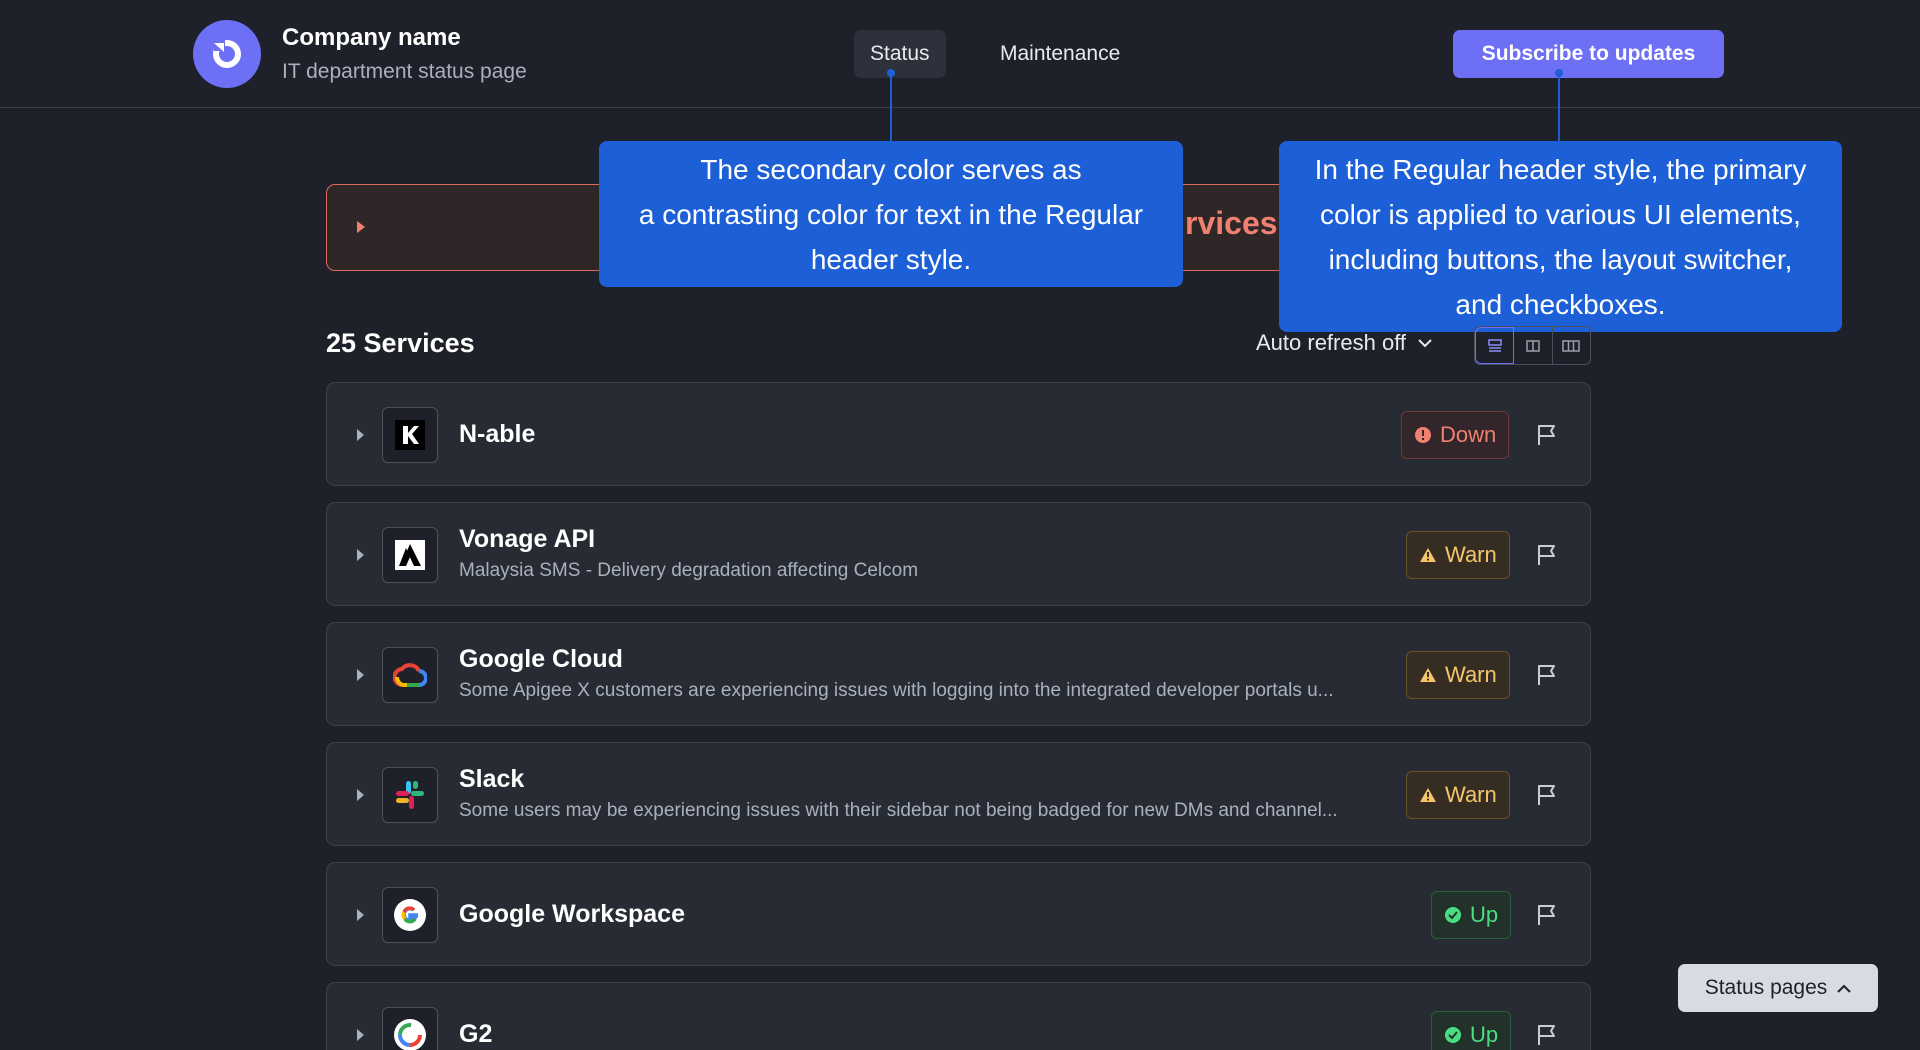 The height and width of the screenshot is (1050, 1920). I want to click on layout-switcher, so click(1532, 345).